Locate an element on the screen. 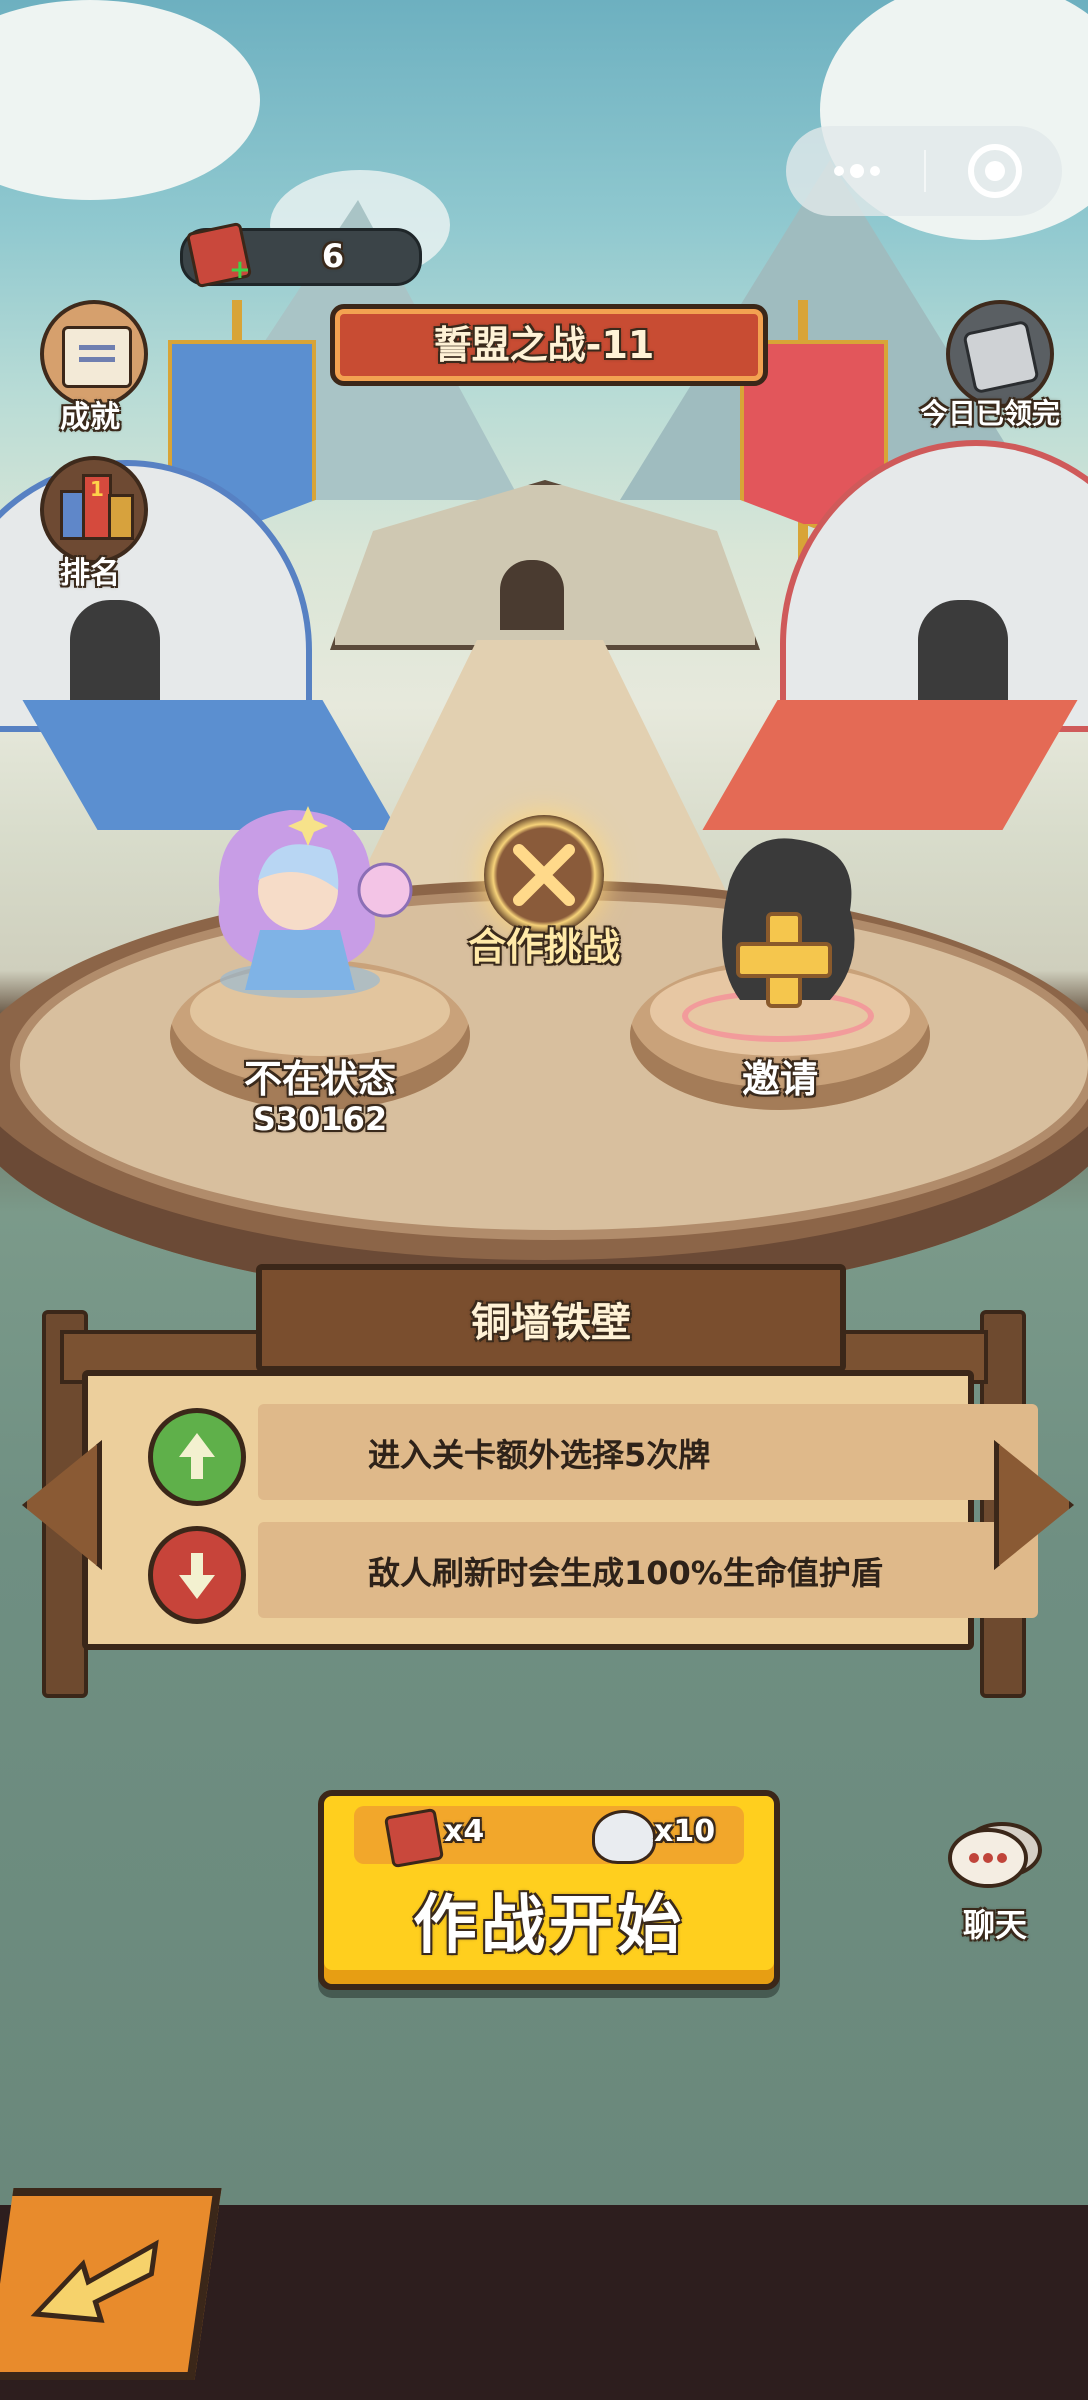  scroll-icon is located at coordinates (97, 357).